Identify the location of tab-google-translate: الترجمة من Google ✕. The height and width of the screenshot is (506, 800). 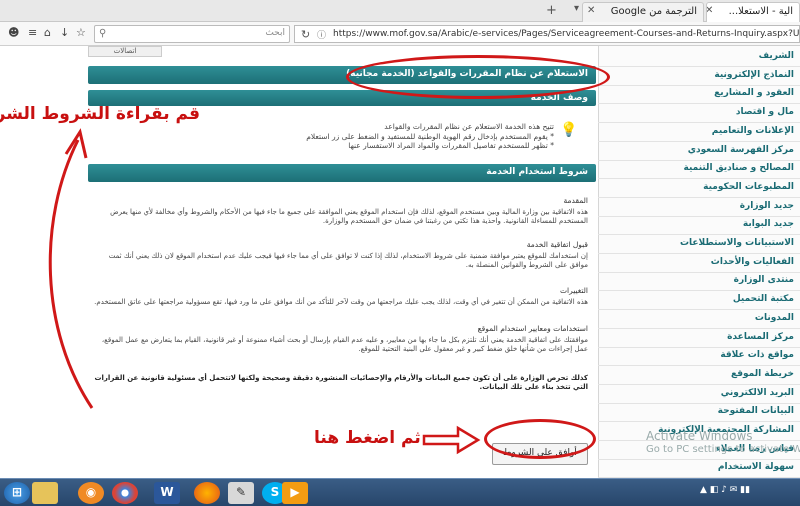
(643, 12).